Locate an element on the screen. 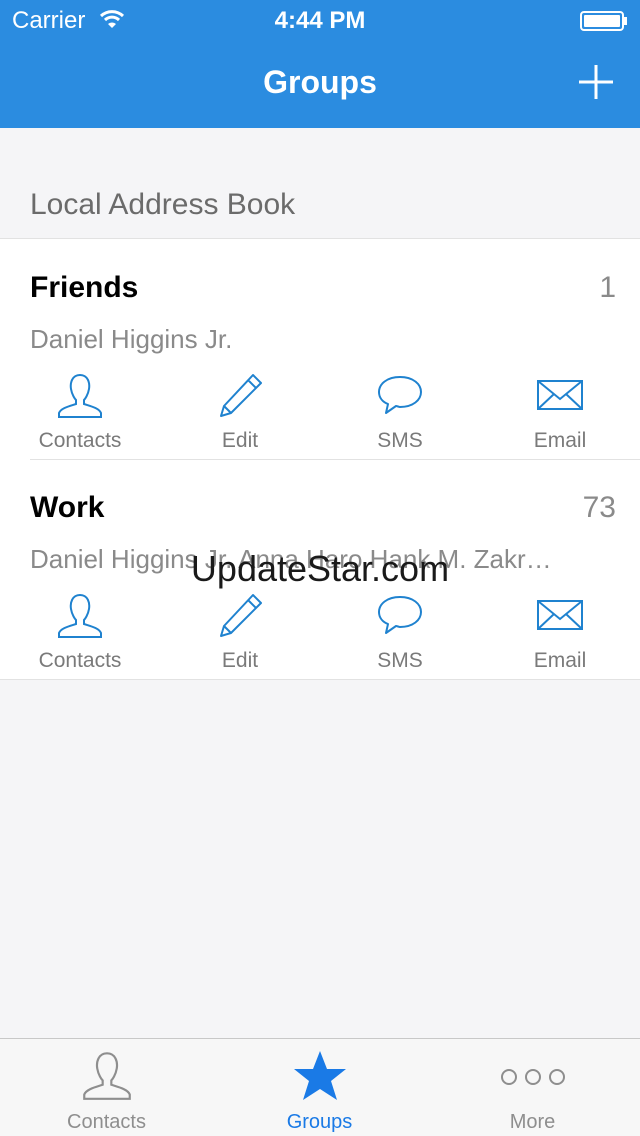 The image size is (640, 1136). group-name: Work is located at coordinates (67, 507).